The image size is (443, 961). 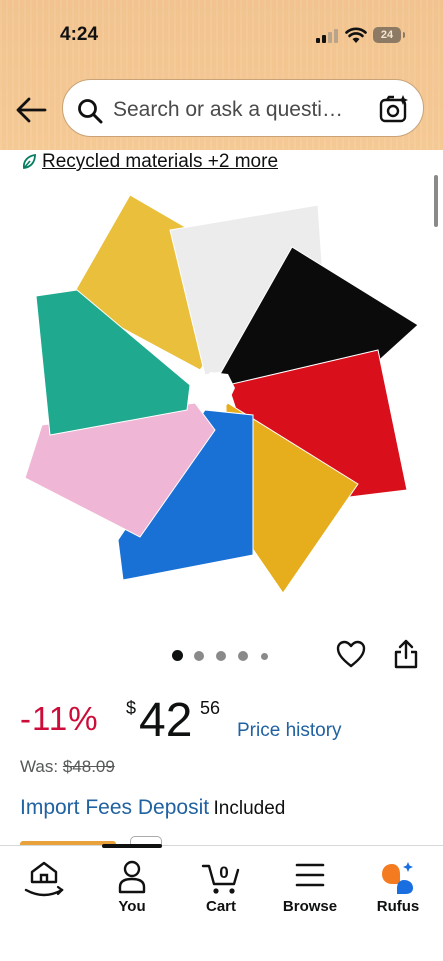 I want to click on wifi-icon, so click(x=356, y=35).